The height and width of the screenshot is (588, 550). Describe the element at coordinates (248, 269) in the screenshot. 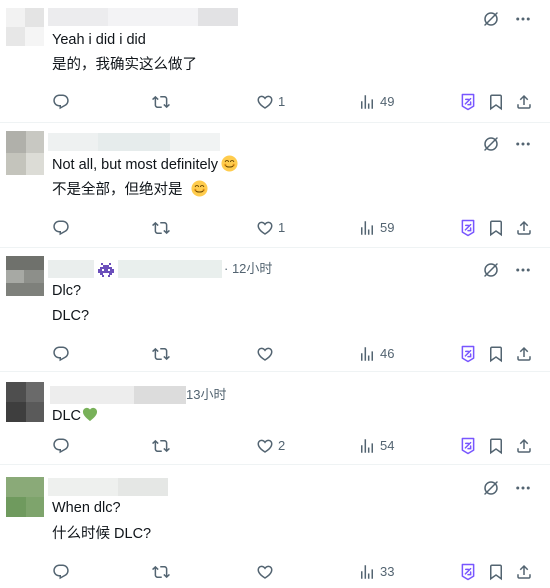

I see `timestamp: · 12小时` at that location.